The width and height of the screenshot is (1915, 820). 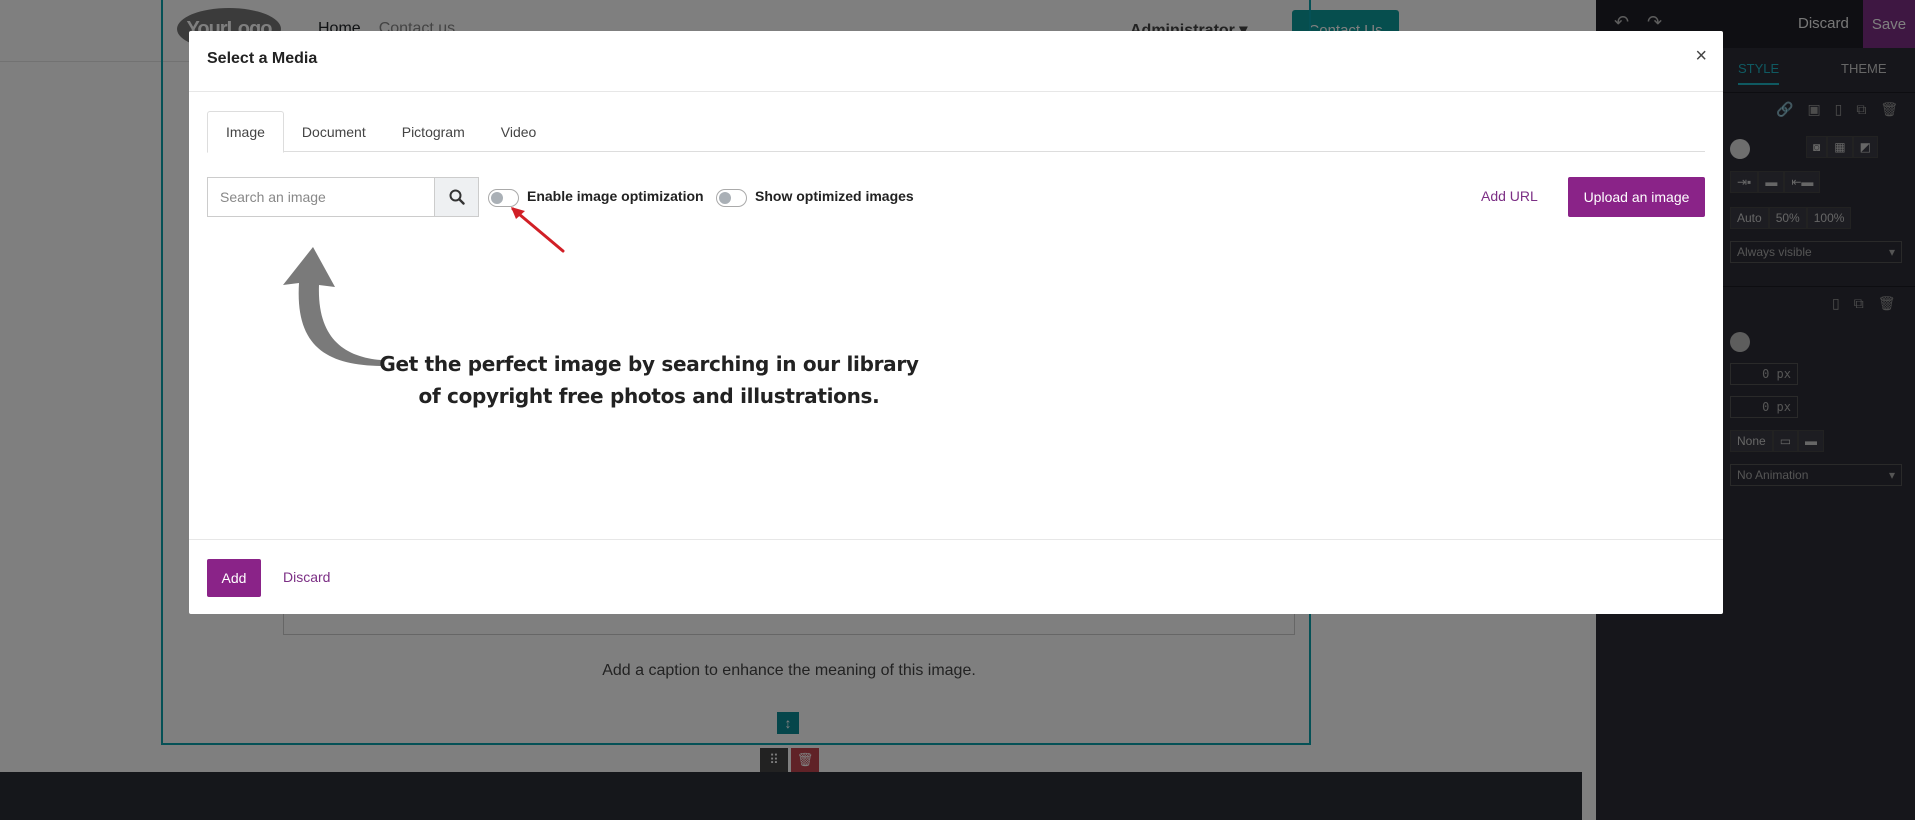 I want to click on upload-image-button: Upload an image, so click(x=1636, y=197).